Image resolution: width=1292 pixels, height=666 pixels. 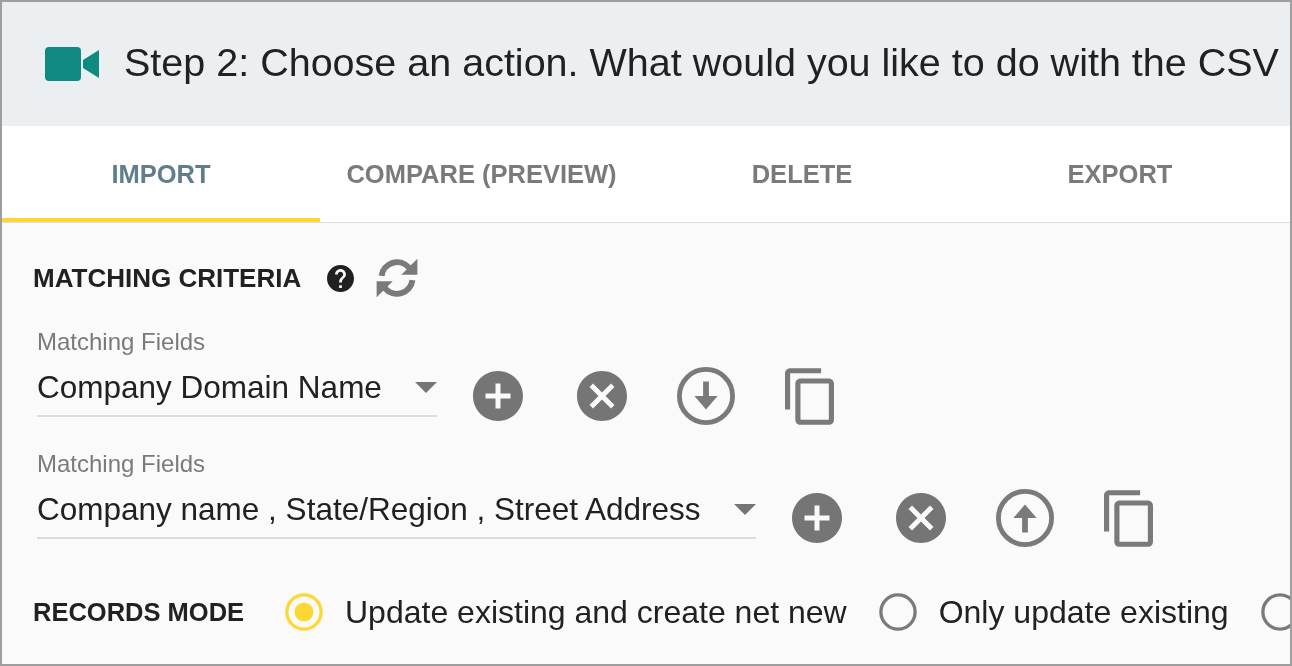 What do you see at coordinates (1053, 612) in the screenshot?
I see `radio-option: Only update existing` at bounding box center [1053, 612].